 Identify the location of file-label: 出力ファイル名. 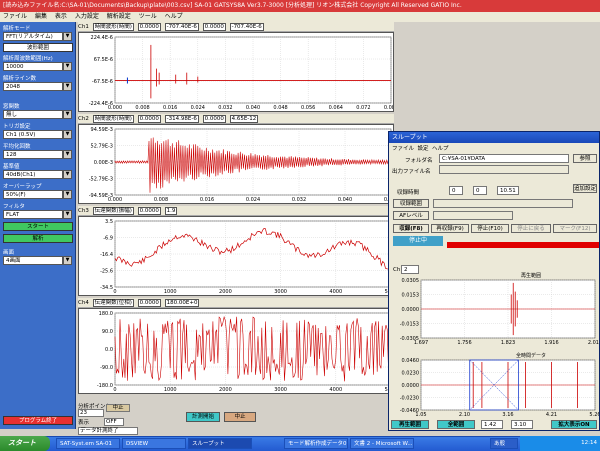
(411, 172).